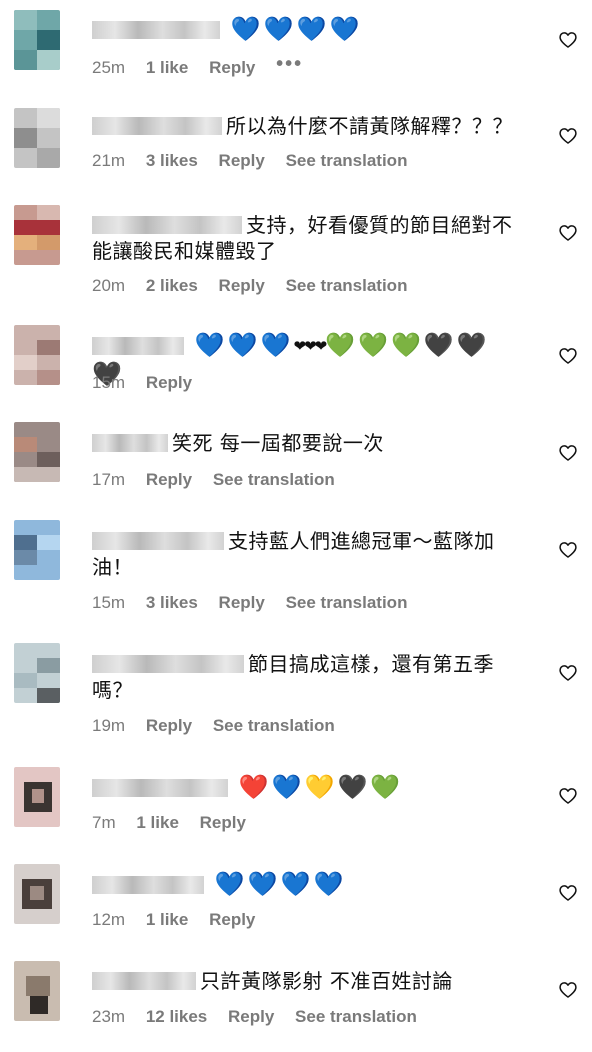 The image size is (592, 1052). What do you see at coordinates (109, 479) in the screenshot?
I see `timestamp: 17m` at bounding box center [109, 479].